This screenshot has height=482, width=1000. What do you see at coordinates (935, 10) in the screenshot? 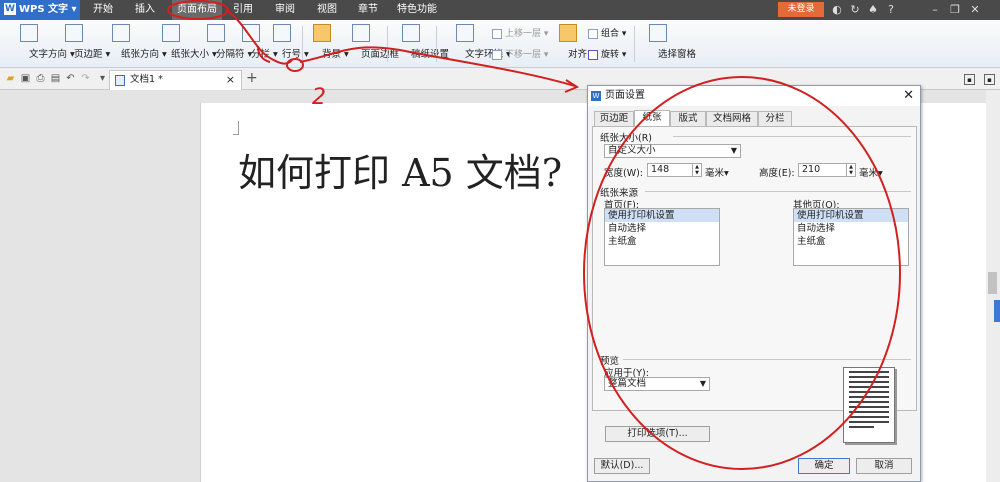
I see `minimize-icon: –` at bounding box center [935, 10].